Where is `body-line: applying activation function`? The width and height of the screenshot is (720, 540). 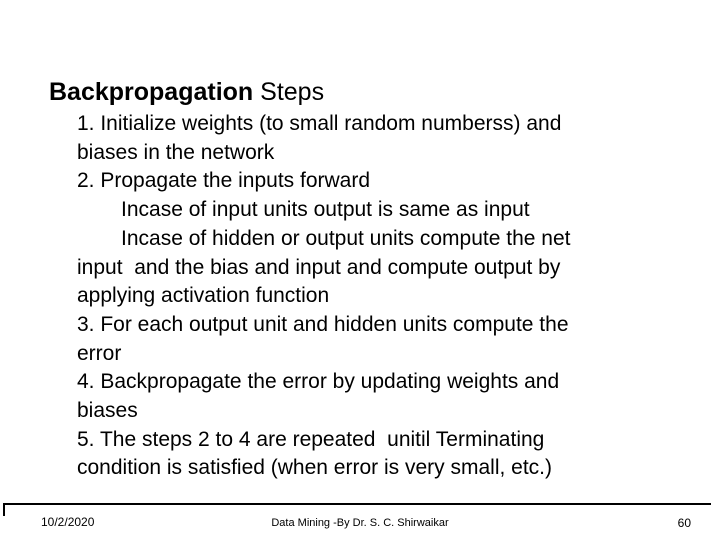
body-line: applying activation function is located at coordinates (203, 296).